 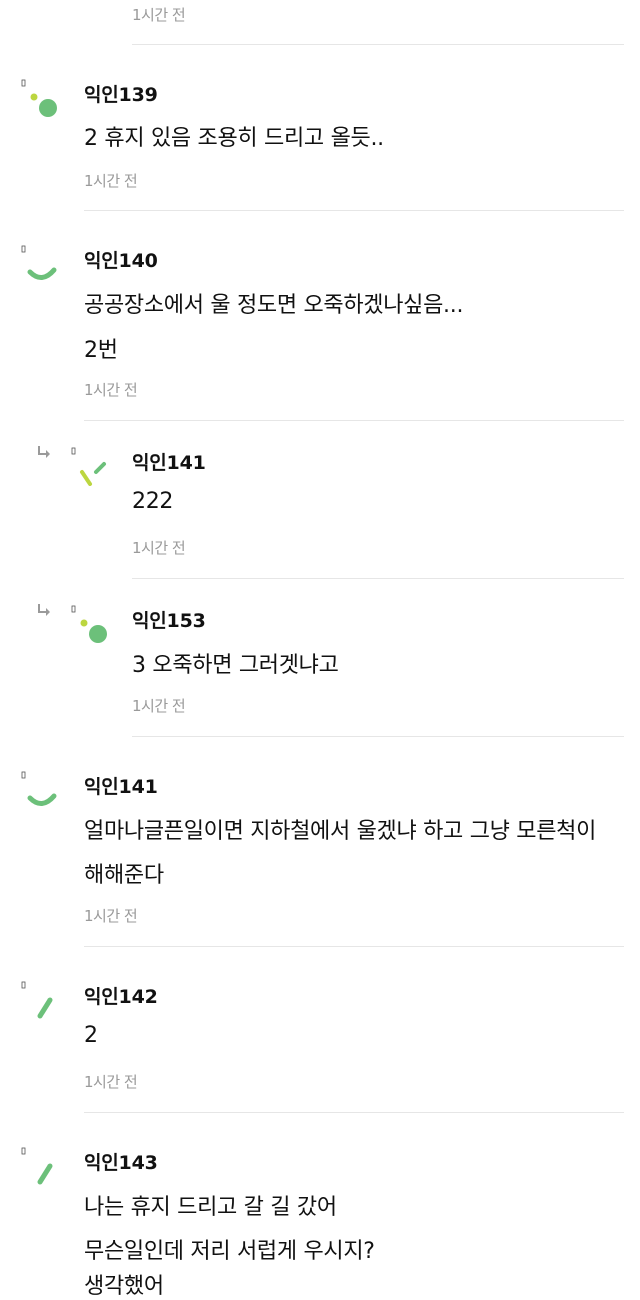 I want to click on comment-author: 익인143, so click(x=121, y=1161).